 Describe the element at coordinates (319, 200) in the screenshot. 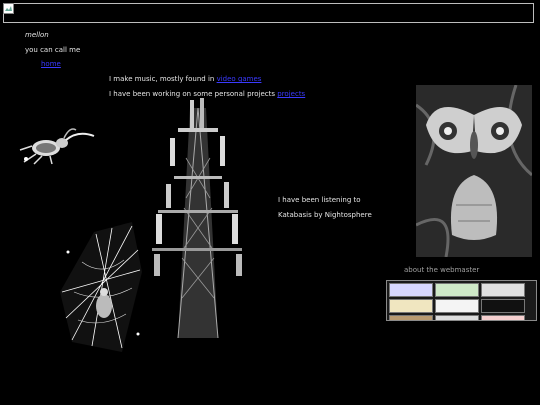

I see `listening-label: I have been listening to` at that location.